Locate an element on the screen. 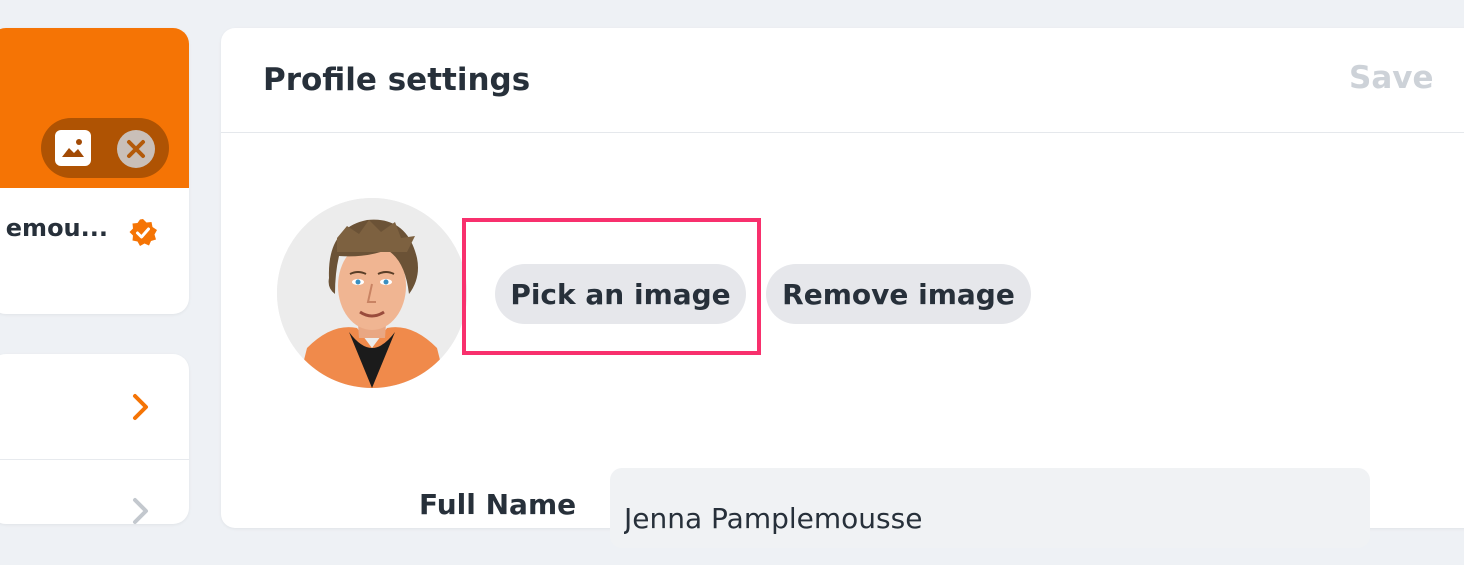 This screenshot has height=565, width=1464. sidebar-nav is located at coordinates (94, 439).